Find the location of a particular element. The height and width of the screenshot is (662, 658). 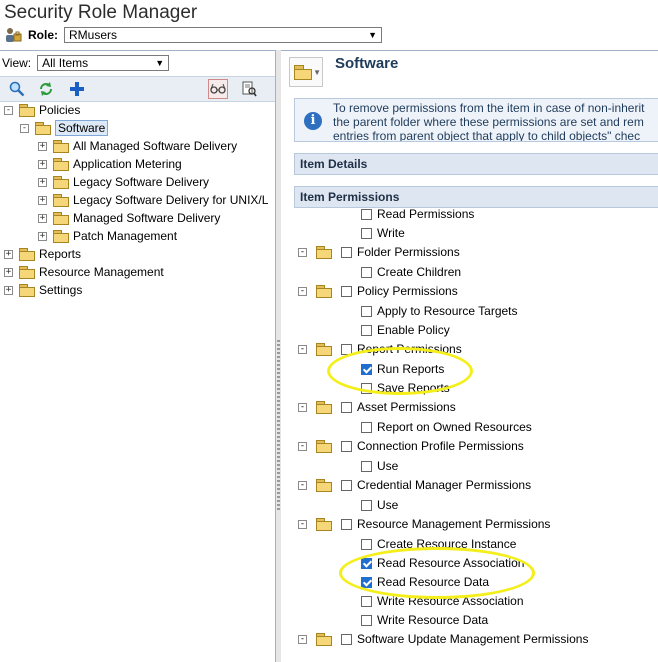

perm-group-folder: - Folder Permissions is located at coordinates (379, 252).